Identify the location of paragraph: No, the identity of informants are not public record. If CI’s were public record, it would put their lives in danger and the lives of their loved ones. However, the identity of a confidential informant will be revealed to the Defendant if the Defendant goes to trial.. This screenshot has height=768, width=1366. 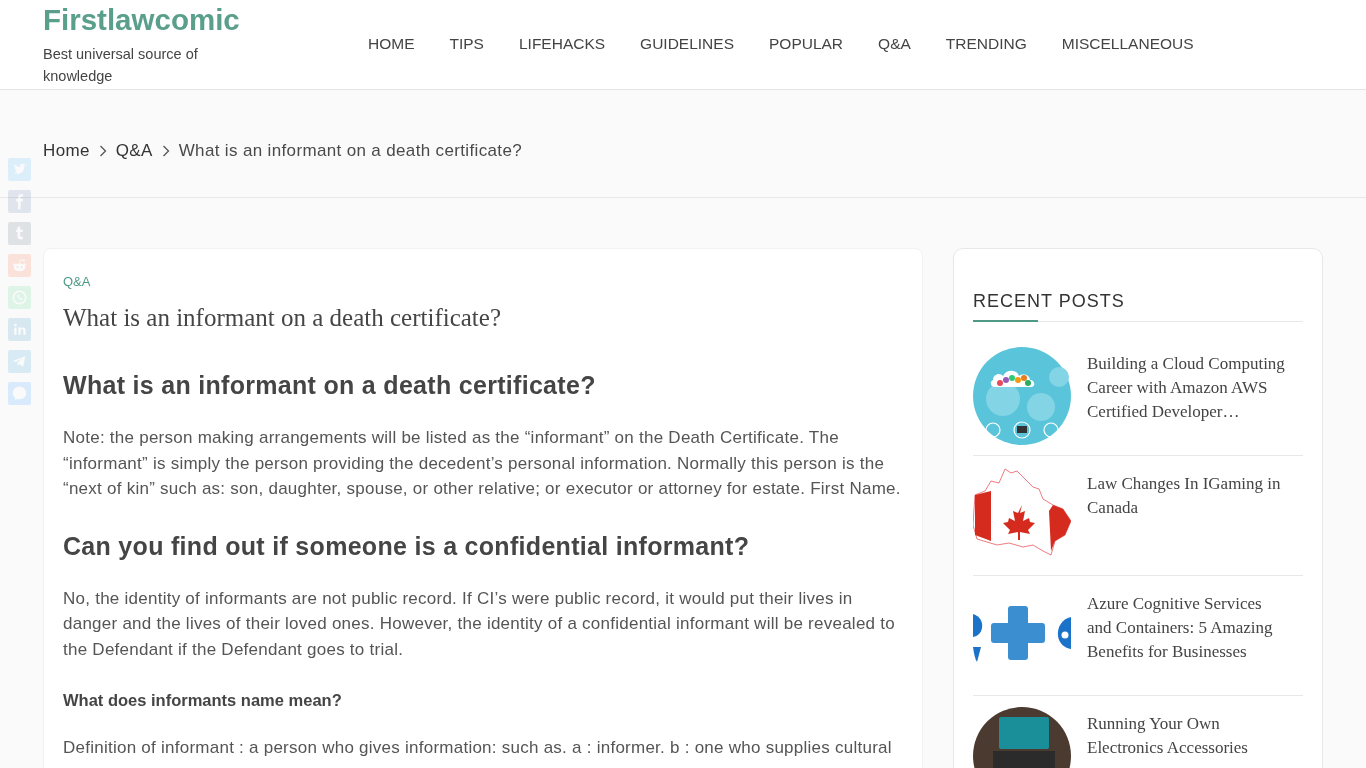
(479, 624).